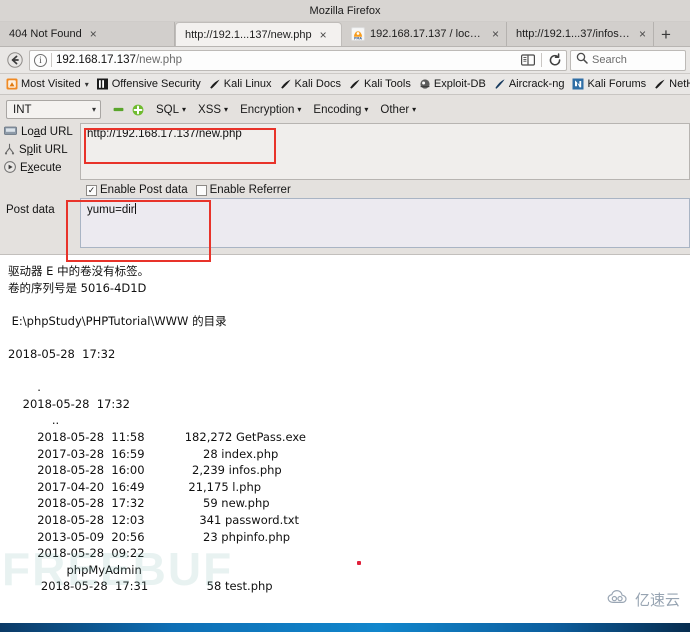 The image size is (690, 632). What do you see at coordinates (359, 563) in the screenshot?
I see `red-dot-marker` at bounding box center [359, 563].